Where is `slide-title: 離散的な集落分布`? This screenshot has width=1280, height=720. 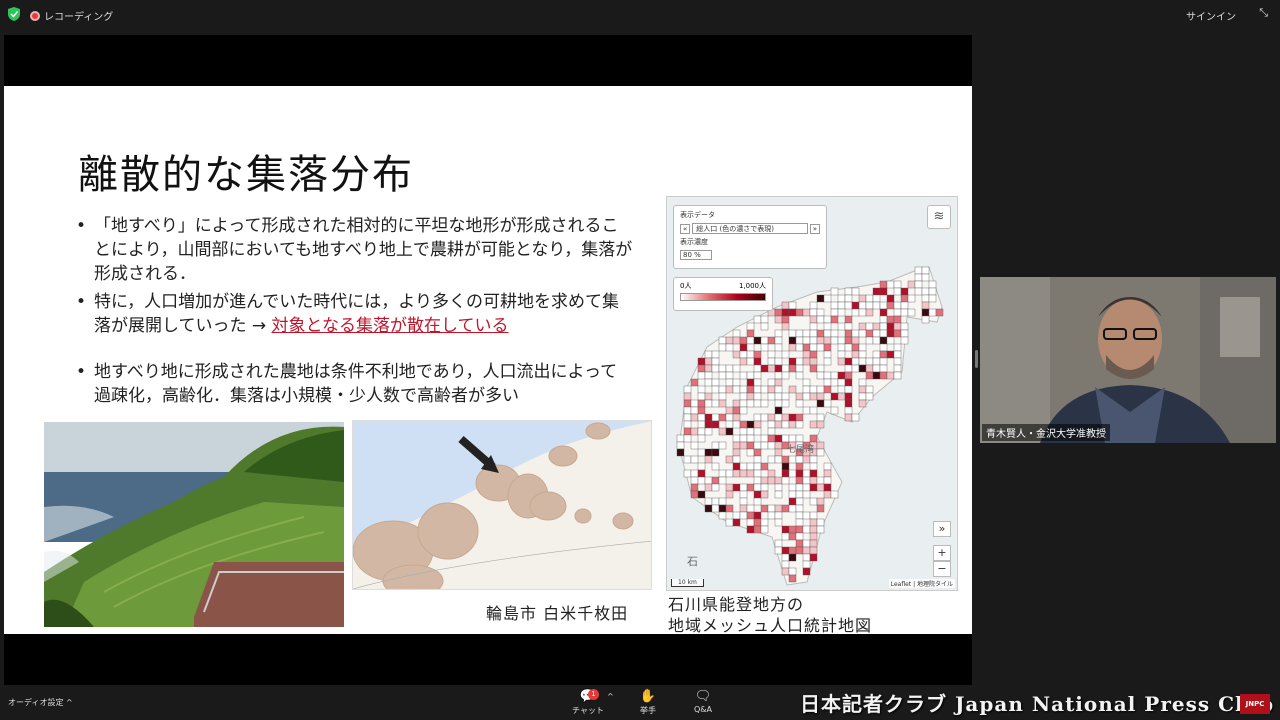 slide-title: 離散的な集落分布 is located at coordinates (246, 175).